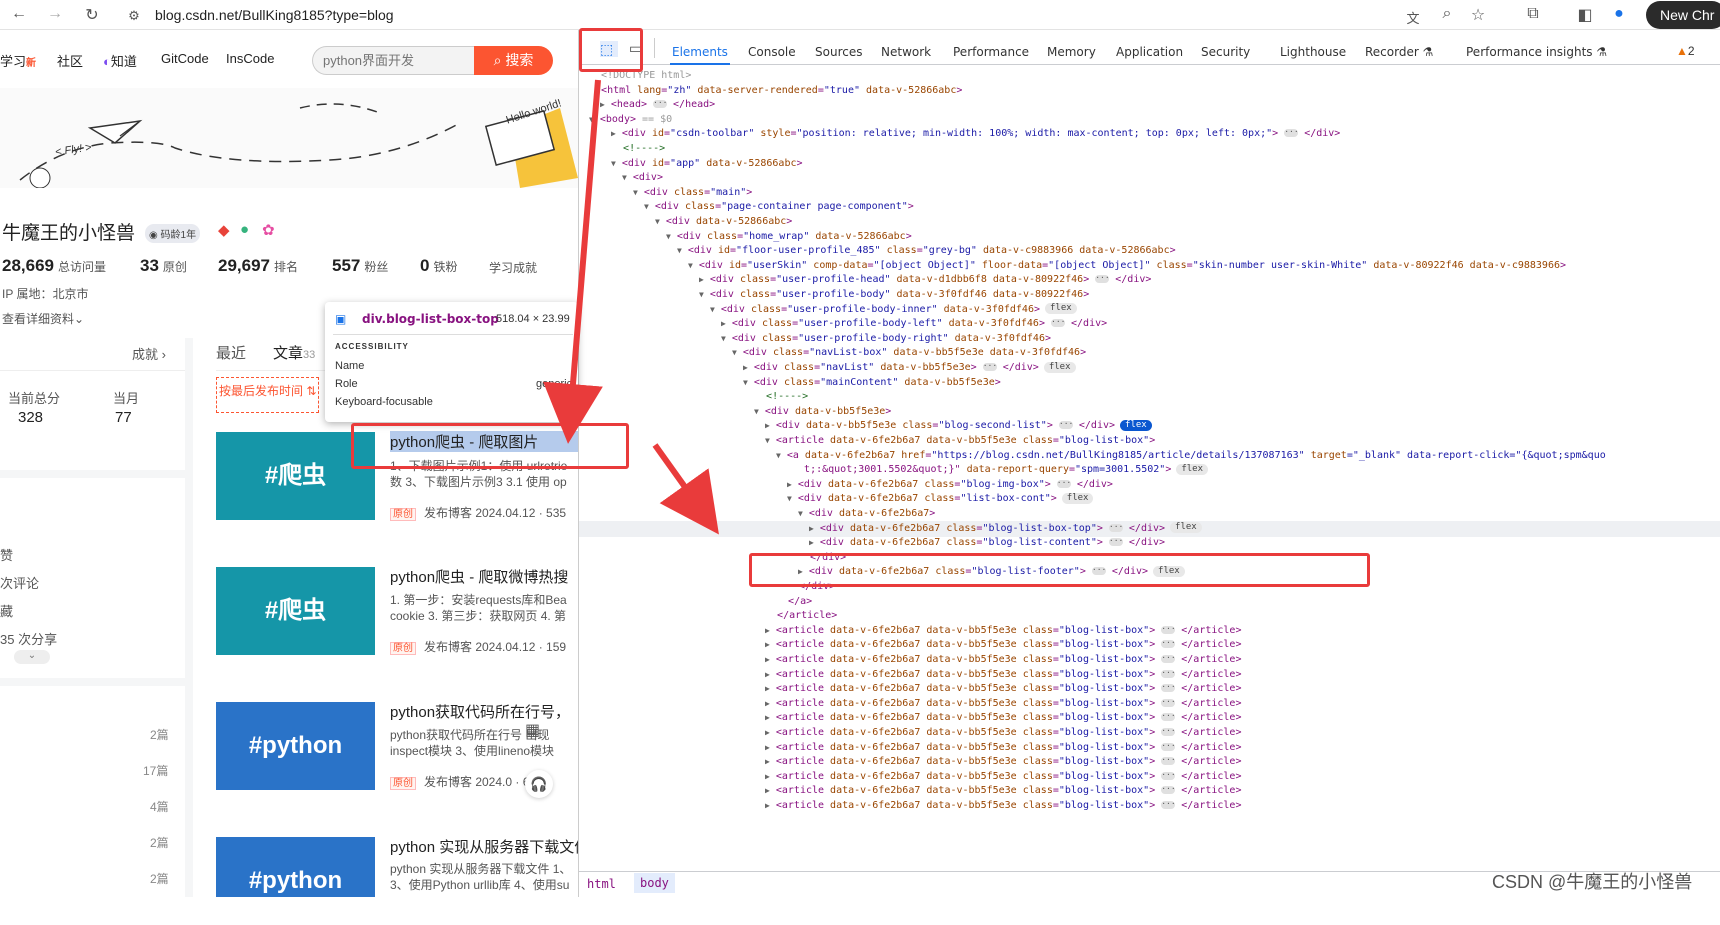 Image resolution: width=1720 pixels, height=925 pixels. I want to click on dom-node-line: ▼ <div data-v-52866abc>, so click(1149, 222).